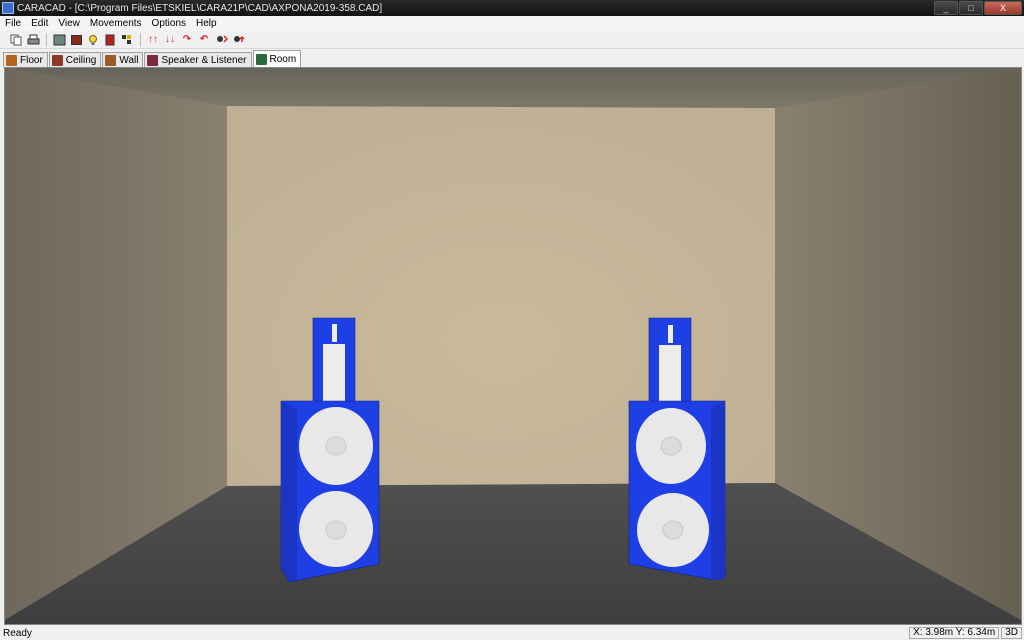 The width and height of the screenshot is (1024, 640). What do you see at coordinates (39, 23) in the screenshot?
I see `menu-edit: Edit` at bounding box center [39, 23].